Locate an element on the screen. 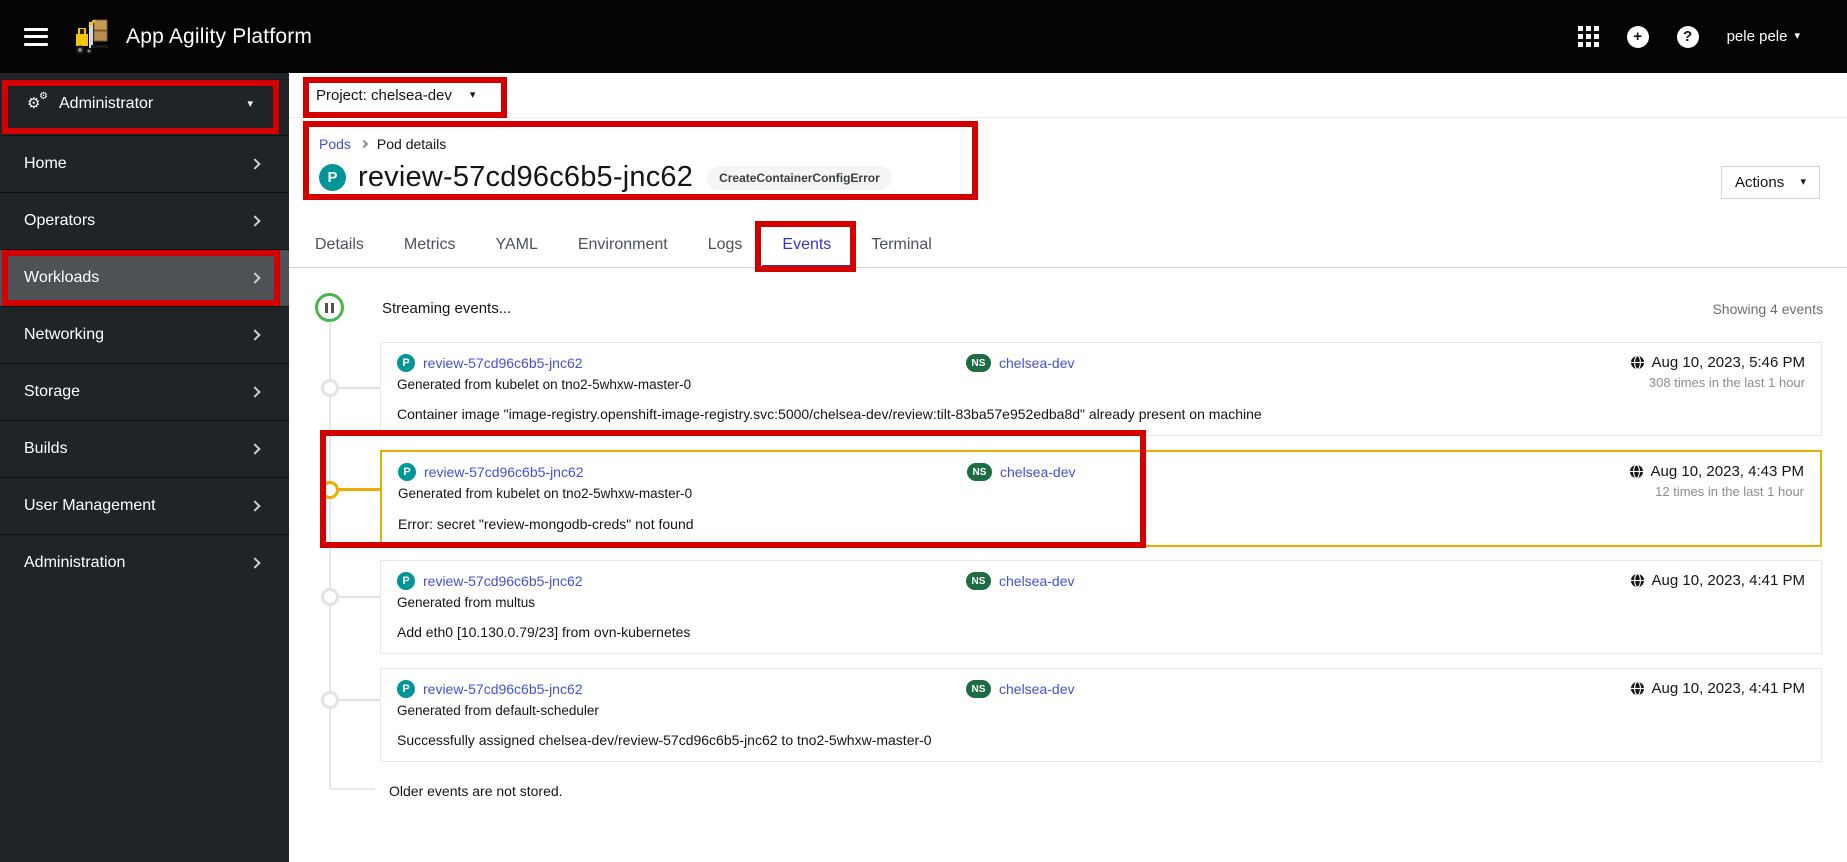  nav-toggle-icon is located at coordinates (36, 36).